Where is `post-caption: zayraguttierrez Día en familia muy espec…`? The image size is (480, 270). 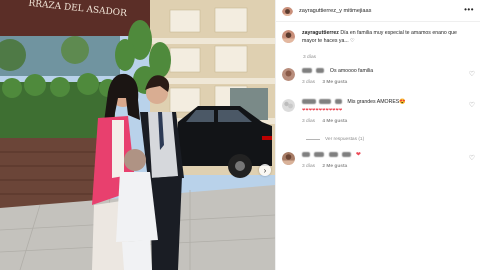 post-caption: zayraguttierrez Día en familia muy espec… is located at coordinates (378, 37).